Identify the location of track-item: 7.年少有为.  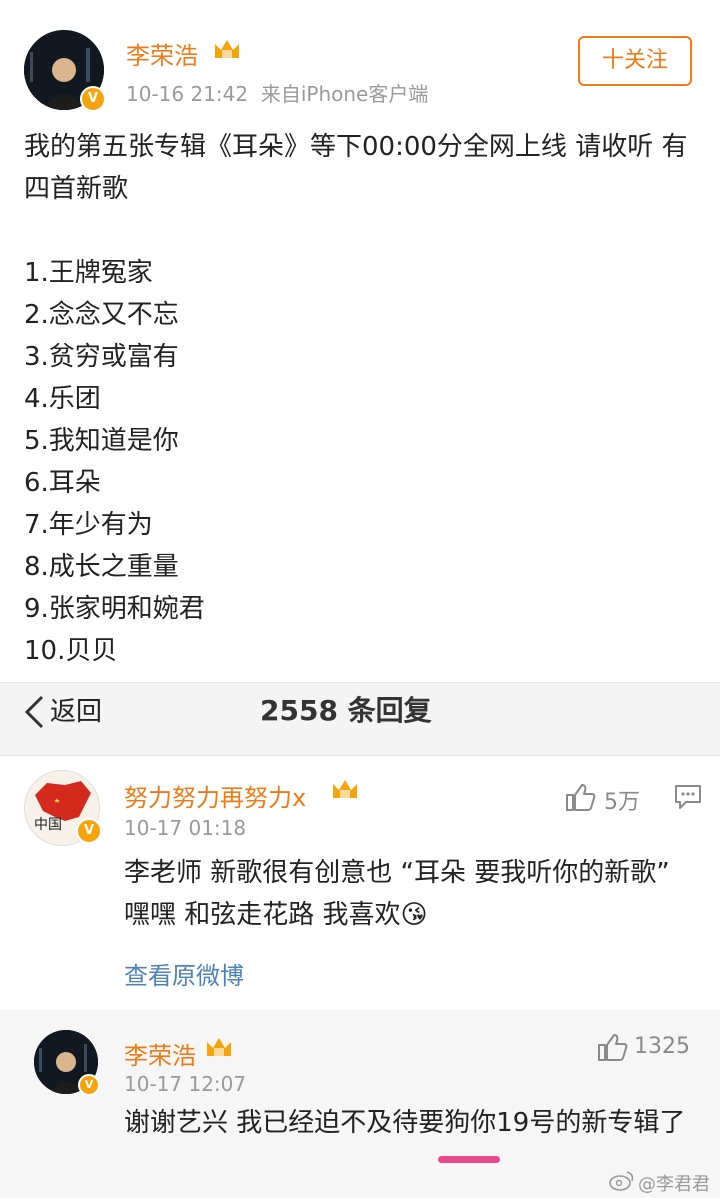
(88, 525).